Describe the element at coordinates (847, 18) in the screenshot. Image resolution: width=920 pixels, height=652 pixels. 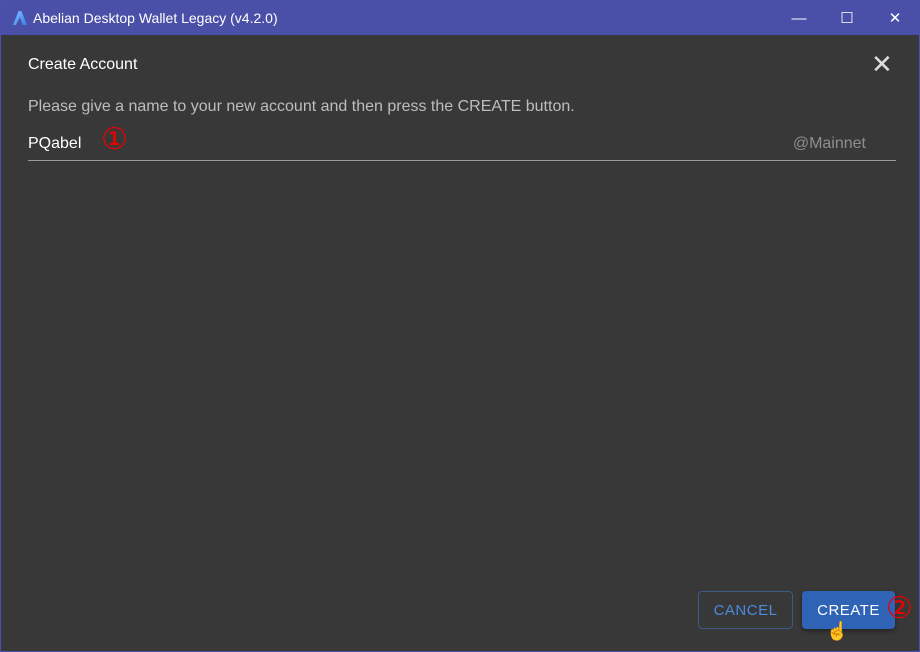
I see `maximize-button: ☐` at that location.